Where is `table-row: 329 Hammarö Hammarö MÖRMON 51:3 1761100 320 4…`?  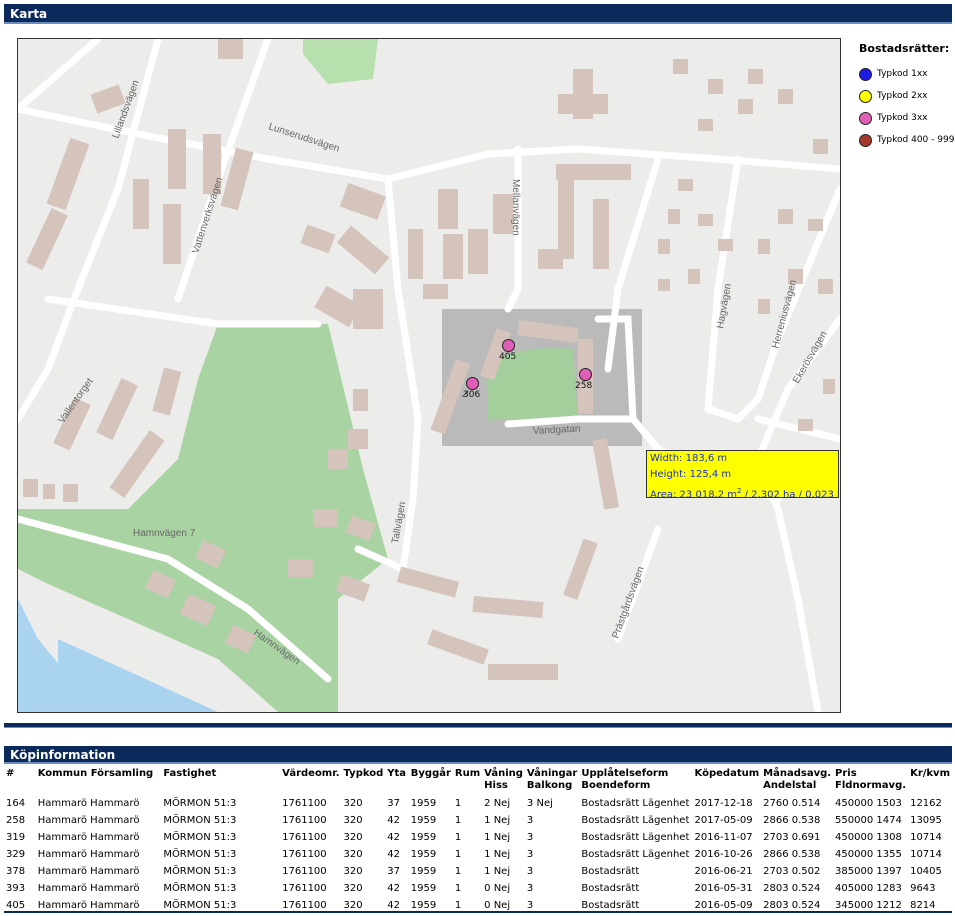
table-row: 329 Hammarö Hammarö MÖRMON 51:3 1761100 320 4… is located at coordinates (478, 854).